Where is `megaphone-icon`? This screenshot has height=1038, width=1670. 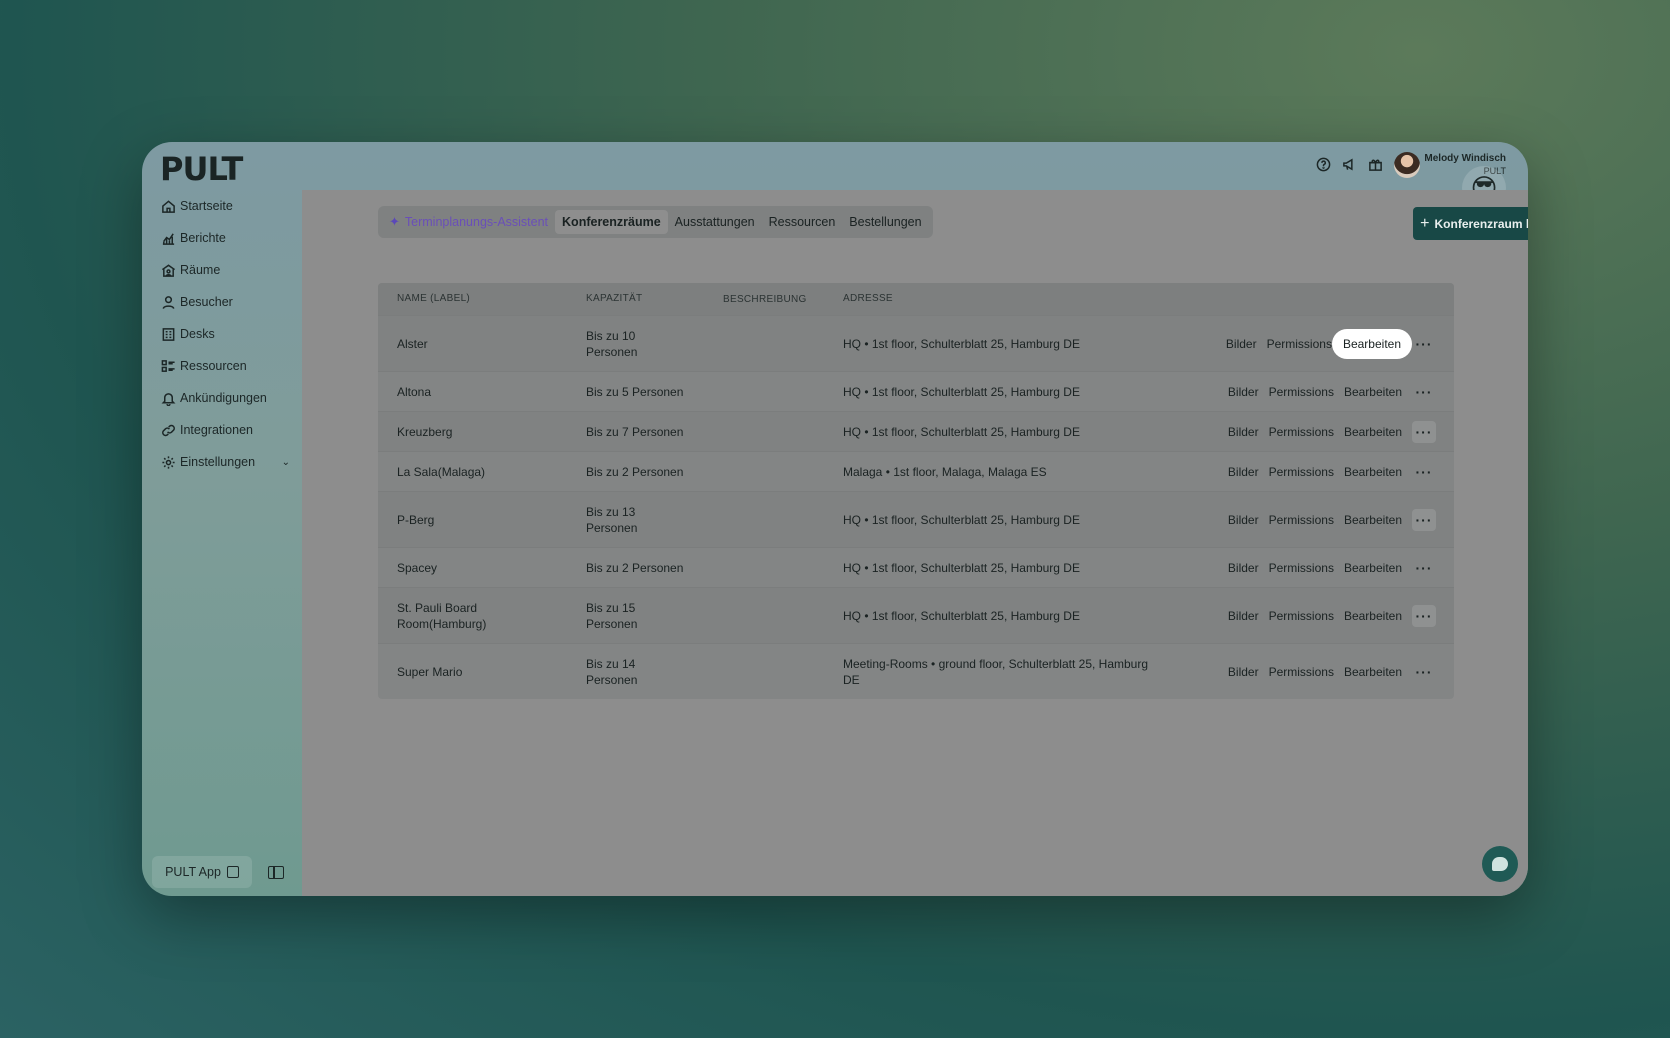
megaphone-icon is located at coordinates (1350, 165).